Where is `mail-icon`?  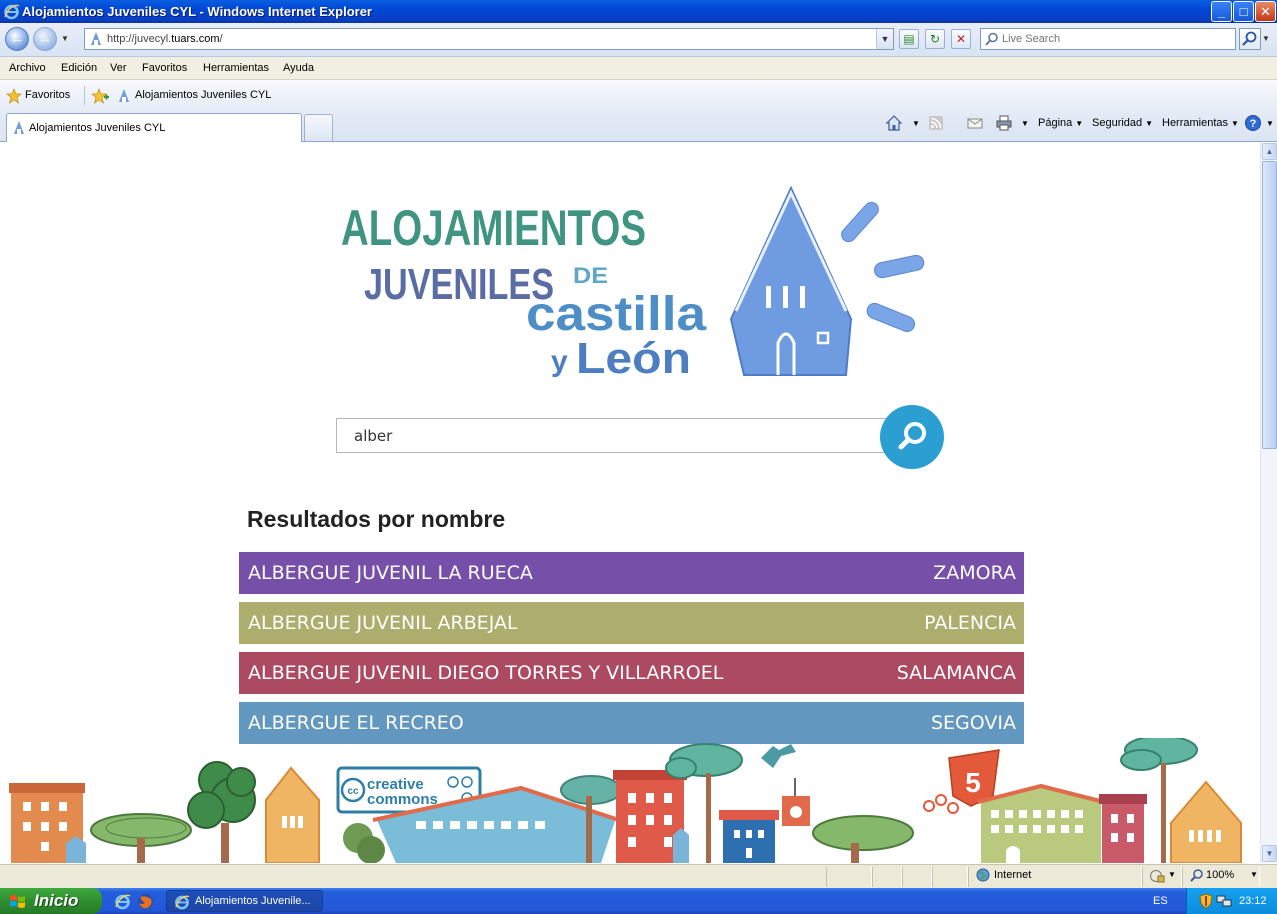
mail-icon is located at coordinates (975, 123).